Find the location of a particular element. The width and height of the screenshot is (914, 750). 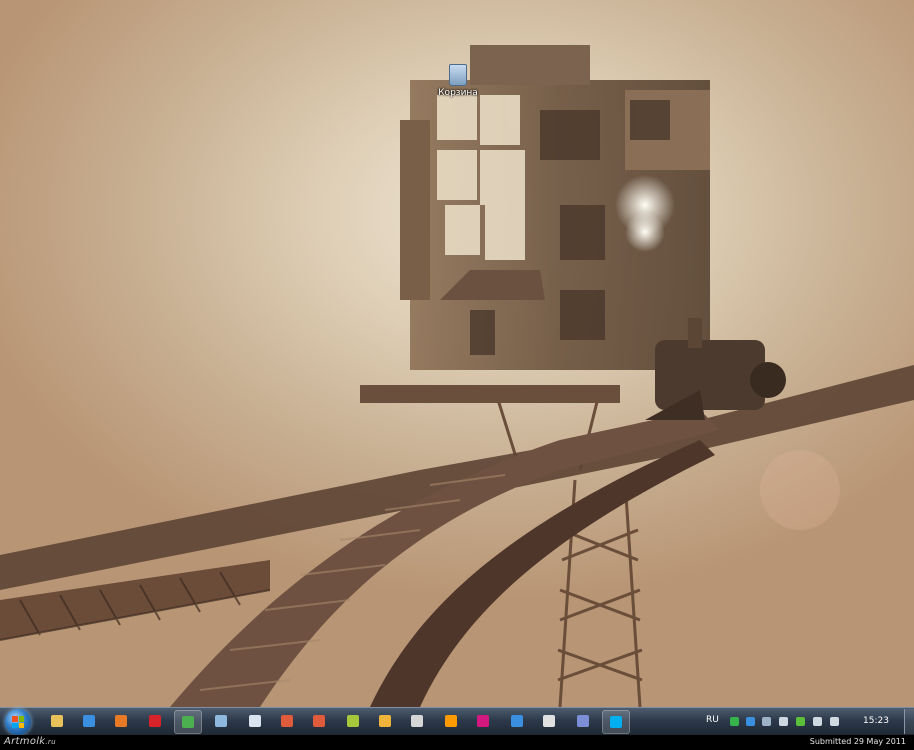

shield-tray-icon is located at coordinates (734, 721).